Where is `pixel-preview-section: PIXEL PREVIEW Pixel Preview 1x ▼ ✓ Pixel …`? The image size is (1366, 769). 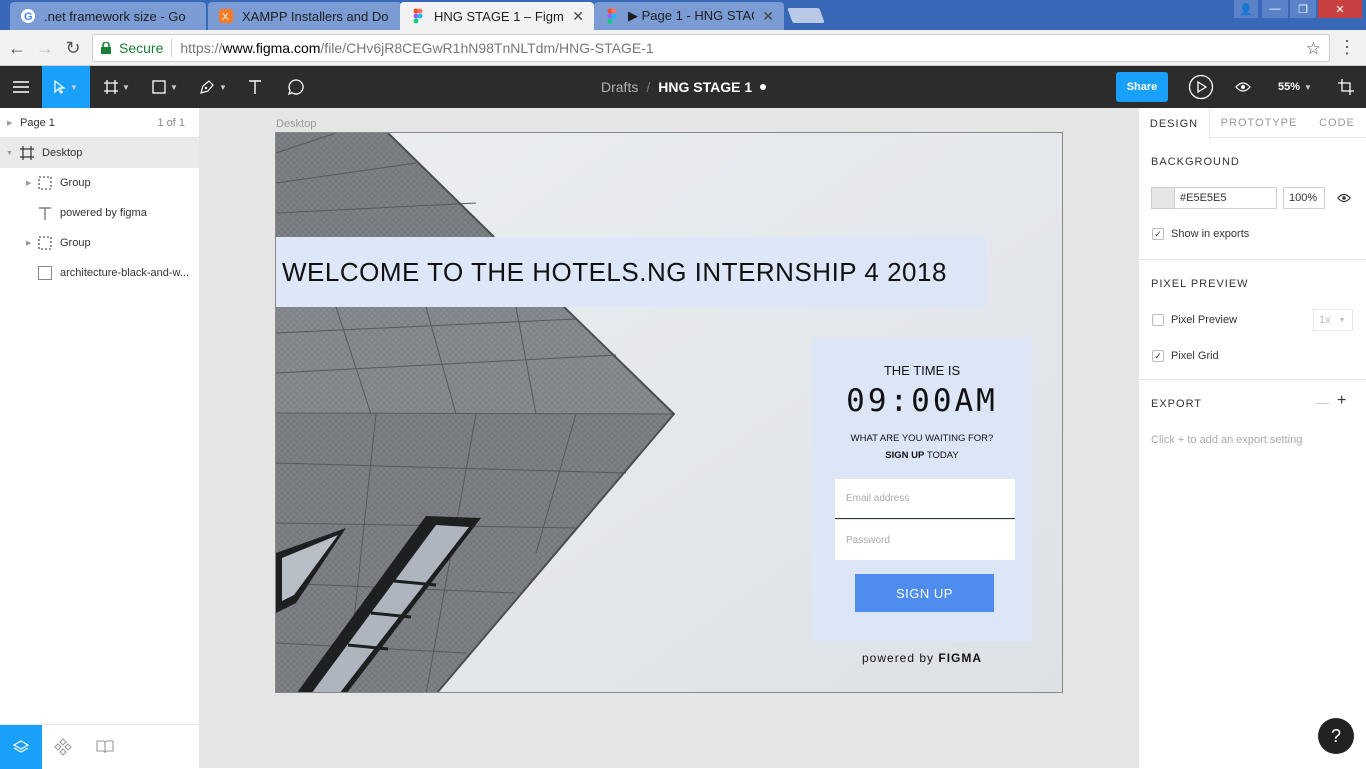 pixel-preview-section: PIXEL PREVIEW Pixel Preview 1x ▼ ✓ Pixel … is located at coordinates (1252, 320).